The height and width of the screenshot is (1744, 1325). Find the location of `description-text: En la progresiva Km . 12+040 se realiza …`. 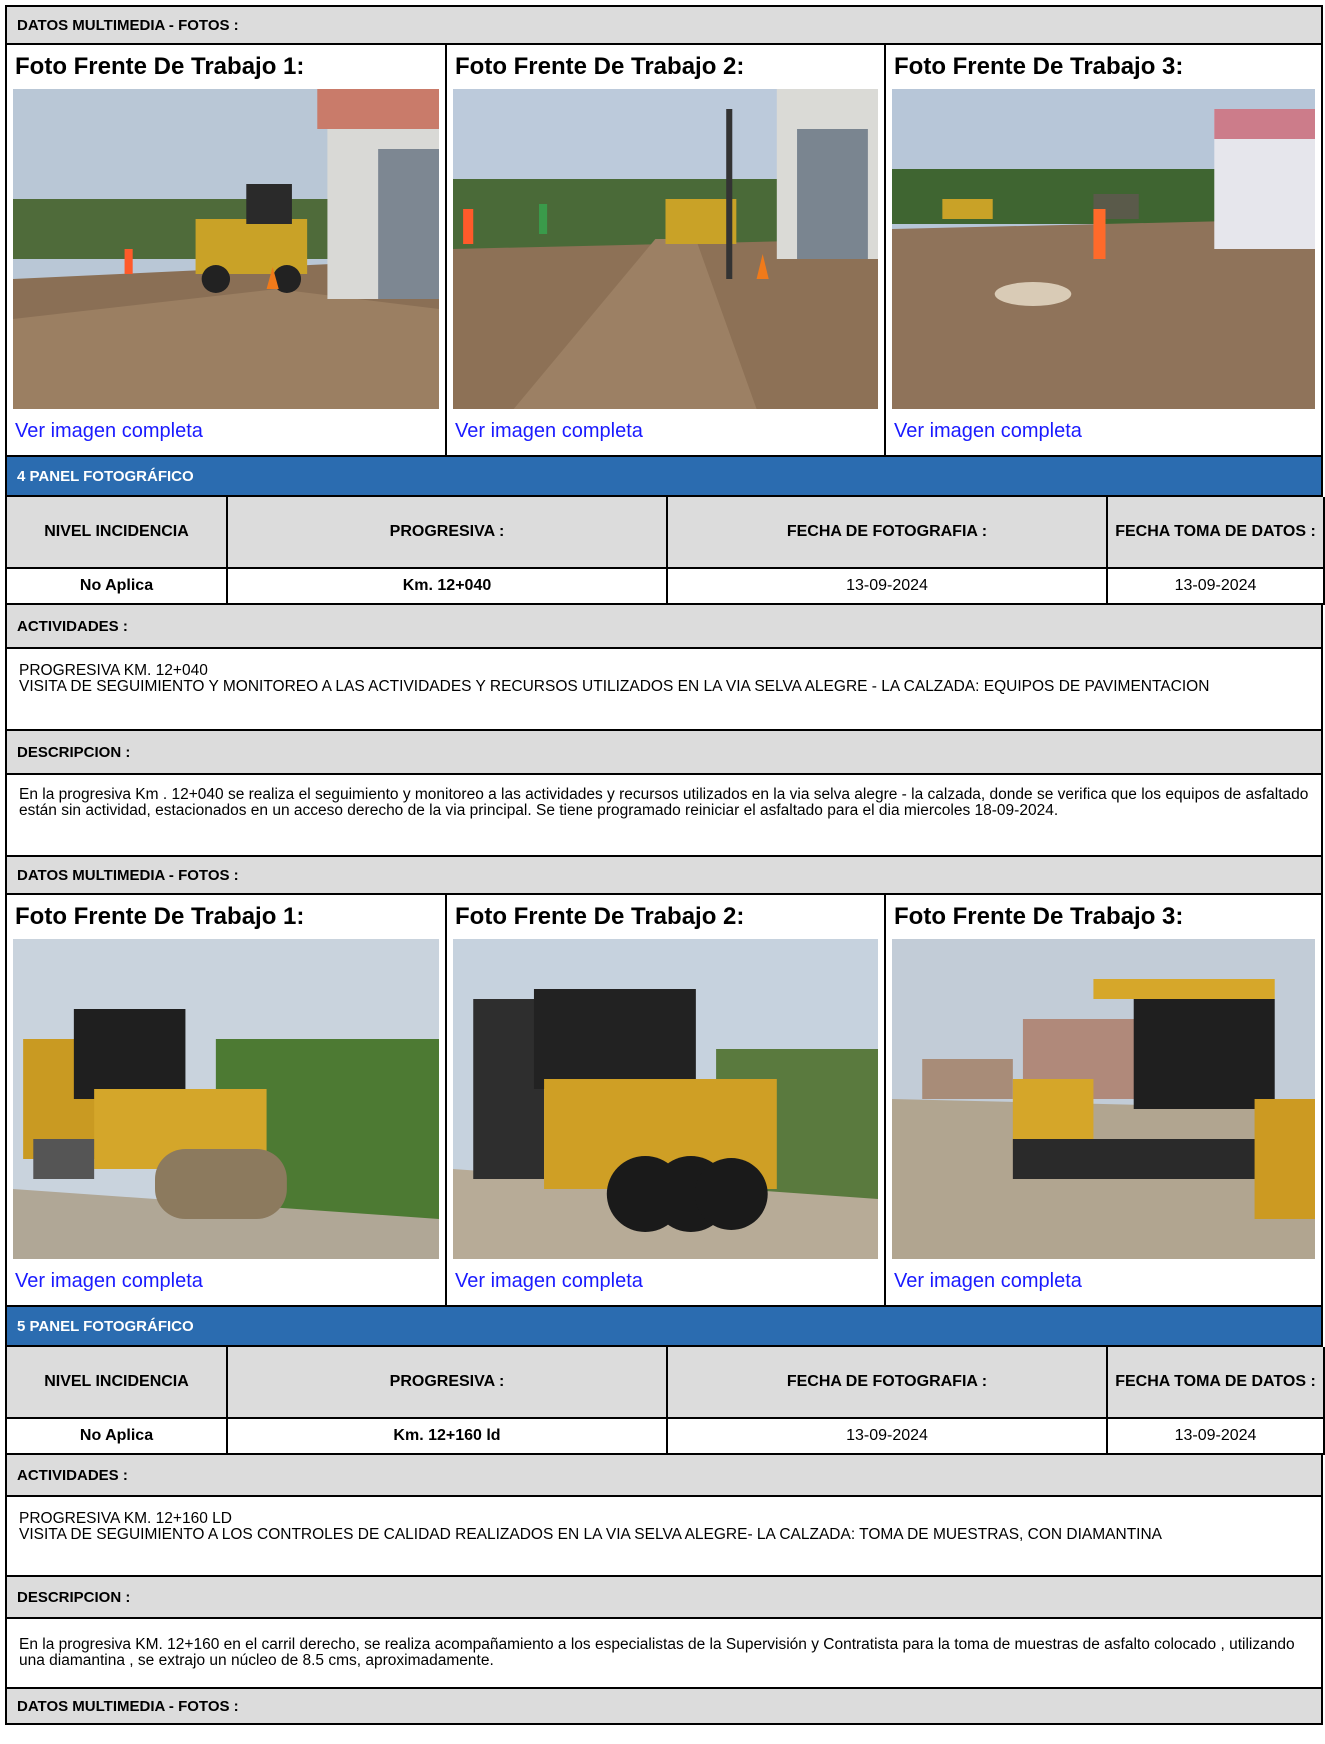

description-text: En la progresiva Km . 12+040 se realiza … is located at coordinates (664, 816).